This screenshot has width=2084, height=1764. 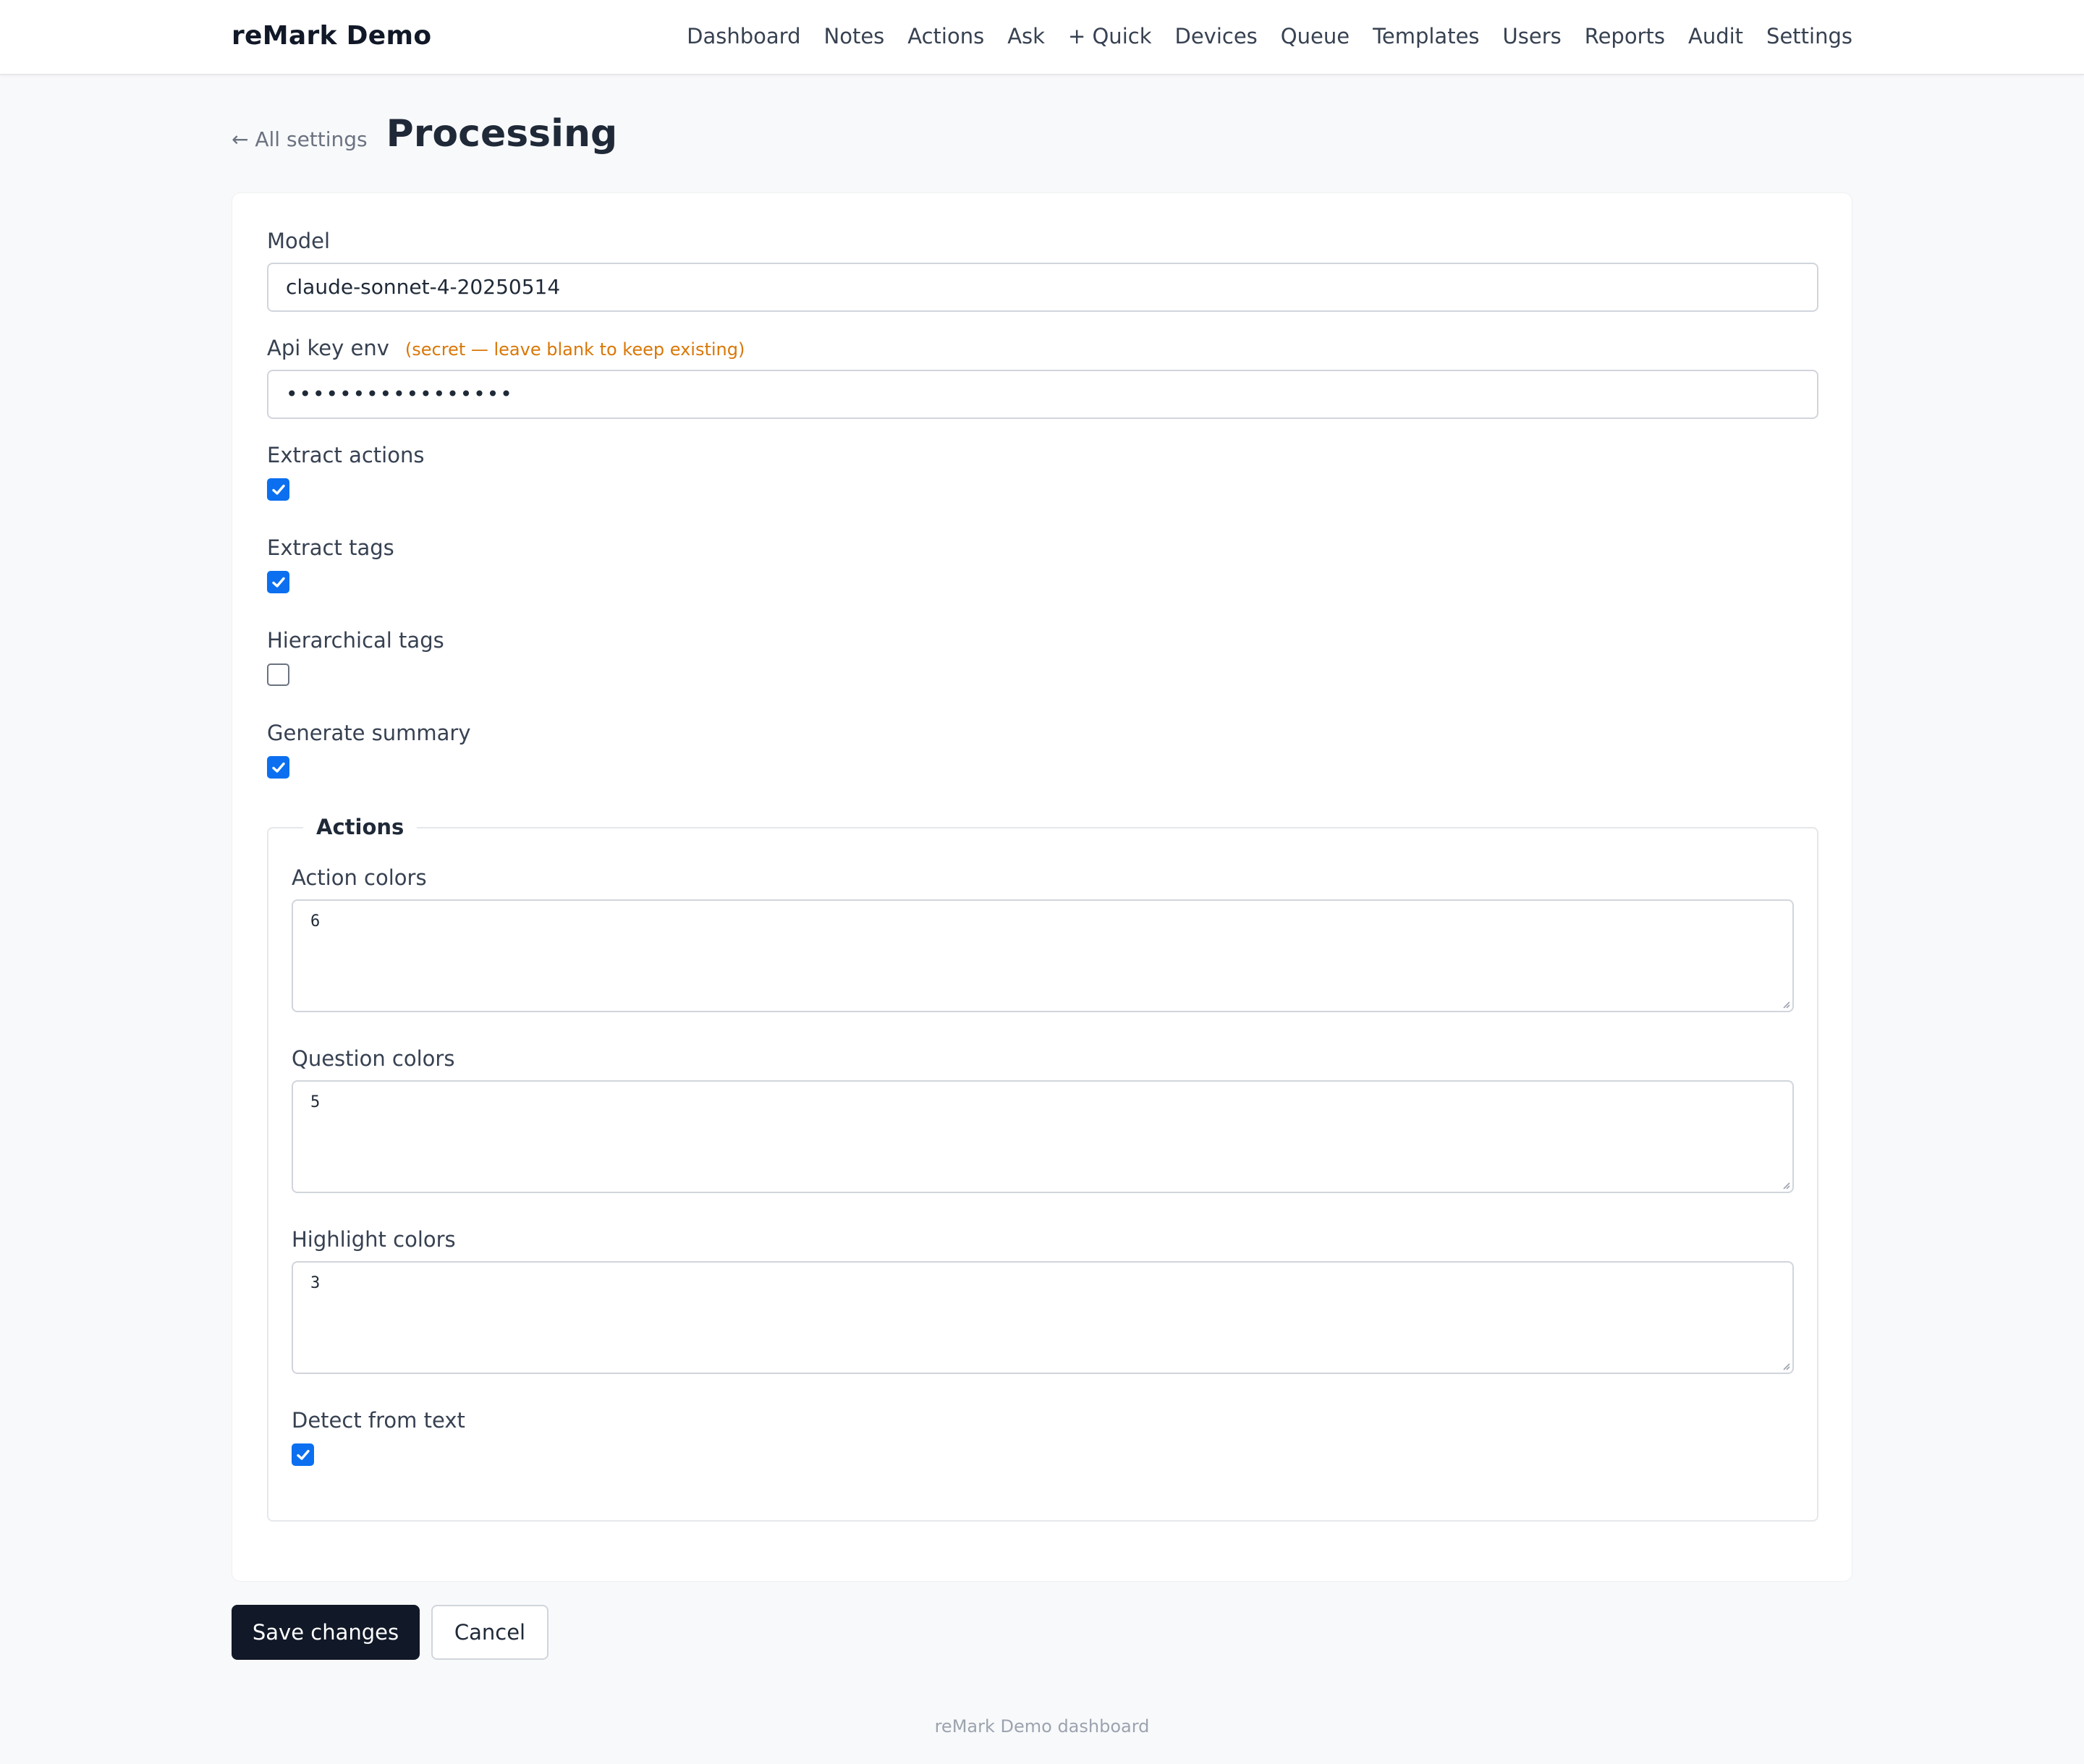 I want to click on nav-queue: Queue, so click(x=1315, y=36).